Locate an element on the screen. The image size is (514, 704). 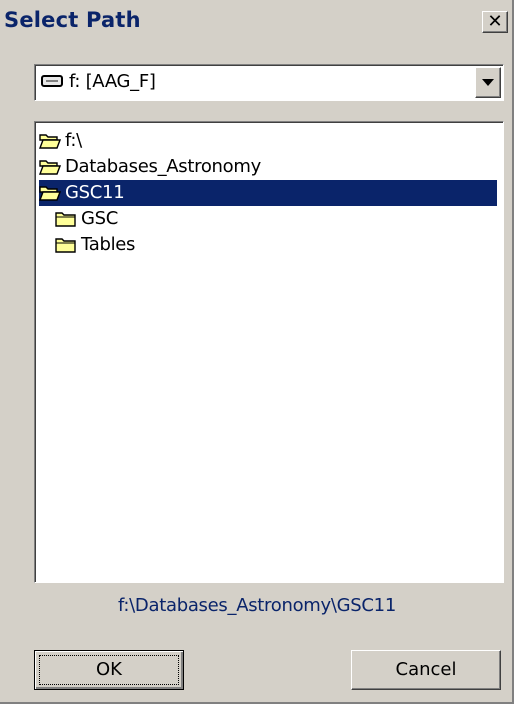
drive-select-value: f: [AAG_F] is located at coordinates (112, 81).